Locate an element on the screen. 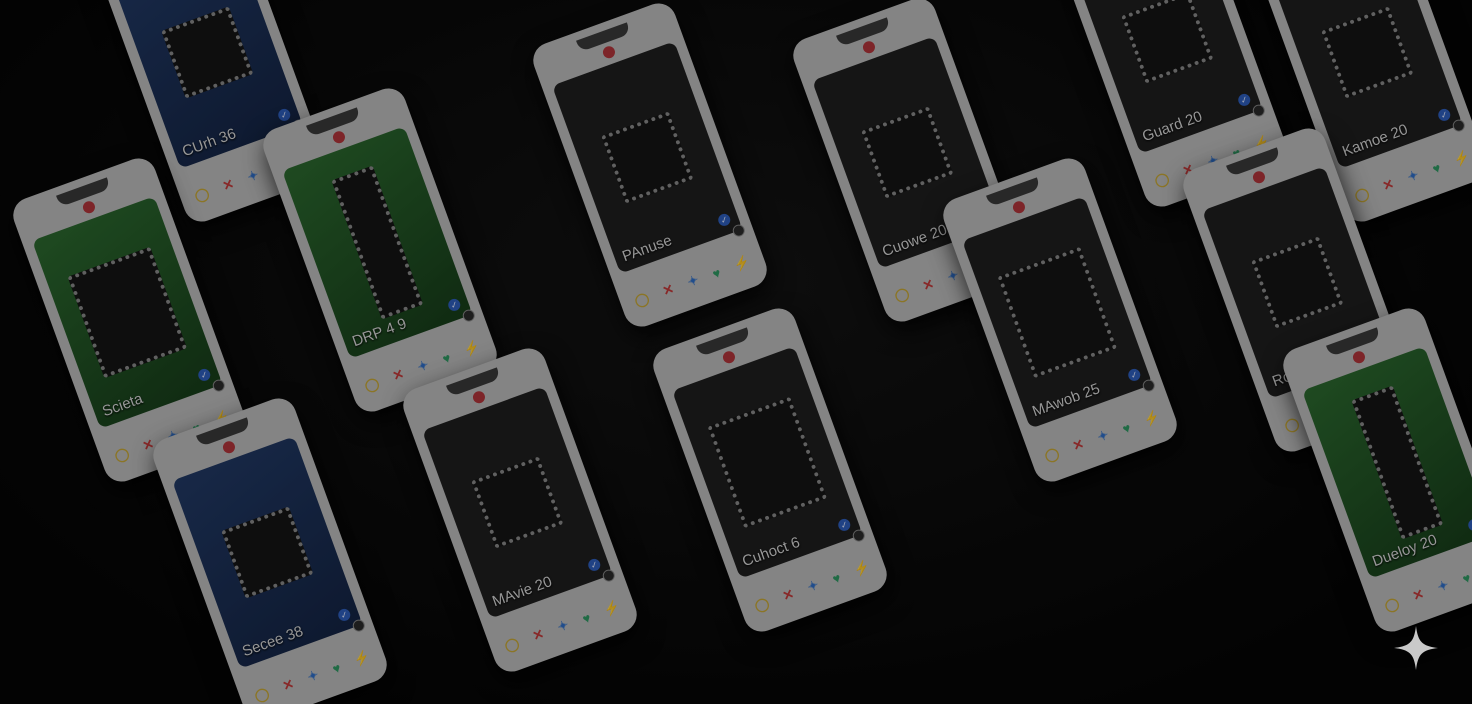 The width and height of the screenshot is (1472, 704). card-label: Cuowe 20 is located at coordinates (915, 241).